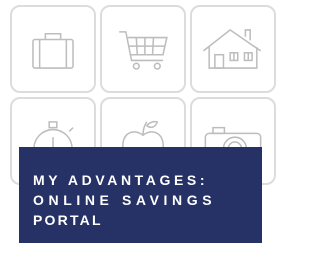 This screenshot has height=258, width=320. What do you see at coordinates (121, 180) in the screenshot?
I see `banner-title-line-1: MY ADVANTAGES:` at bounding box center [121, 180].